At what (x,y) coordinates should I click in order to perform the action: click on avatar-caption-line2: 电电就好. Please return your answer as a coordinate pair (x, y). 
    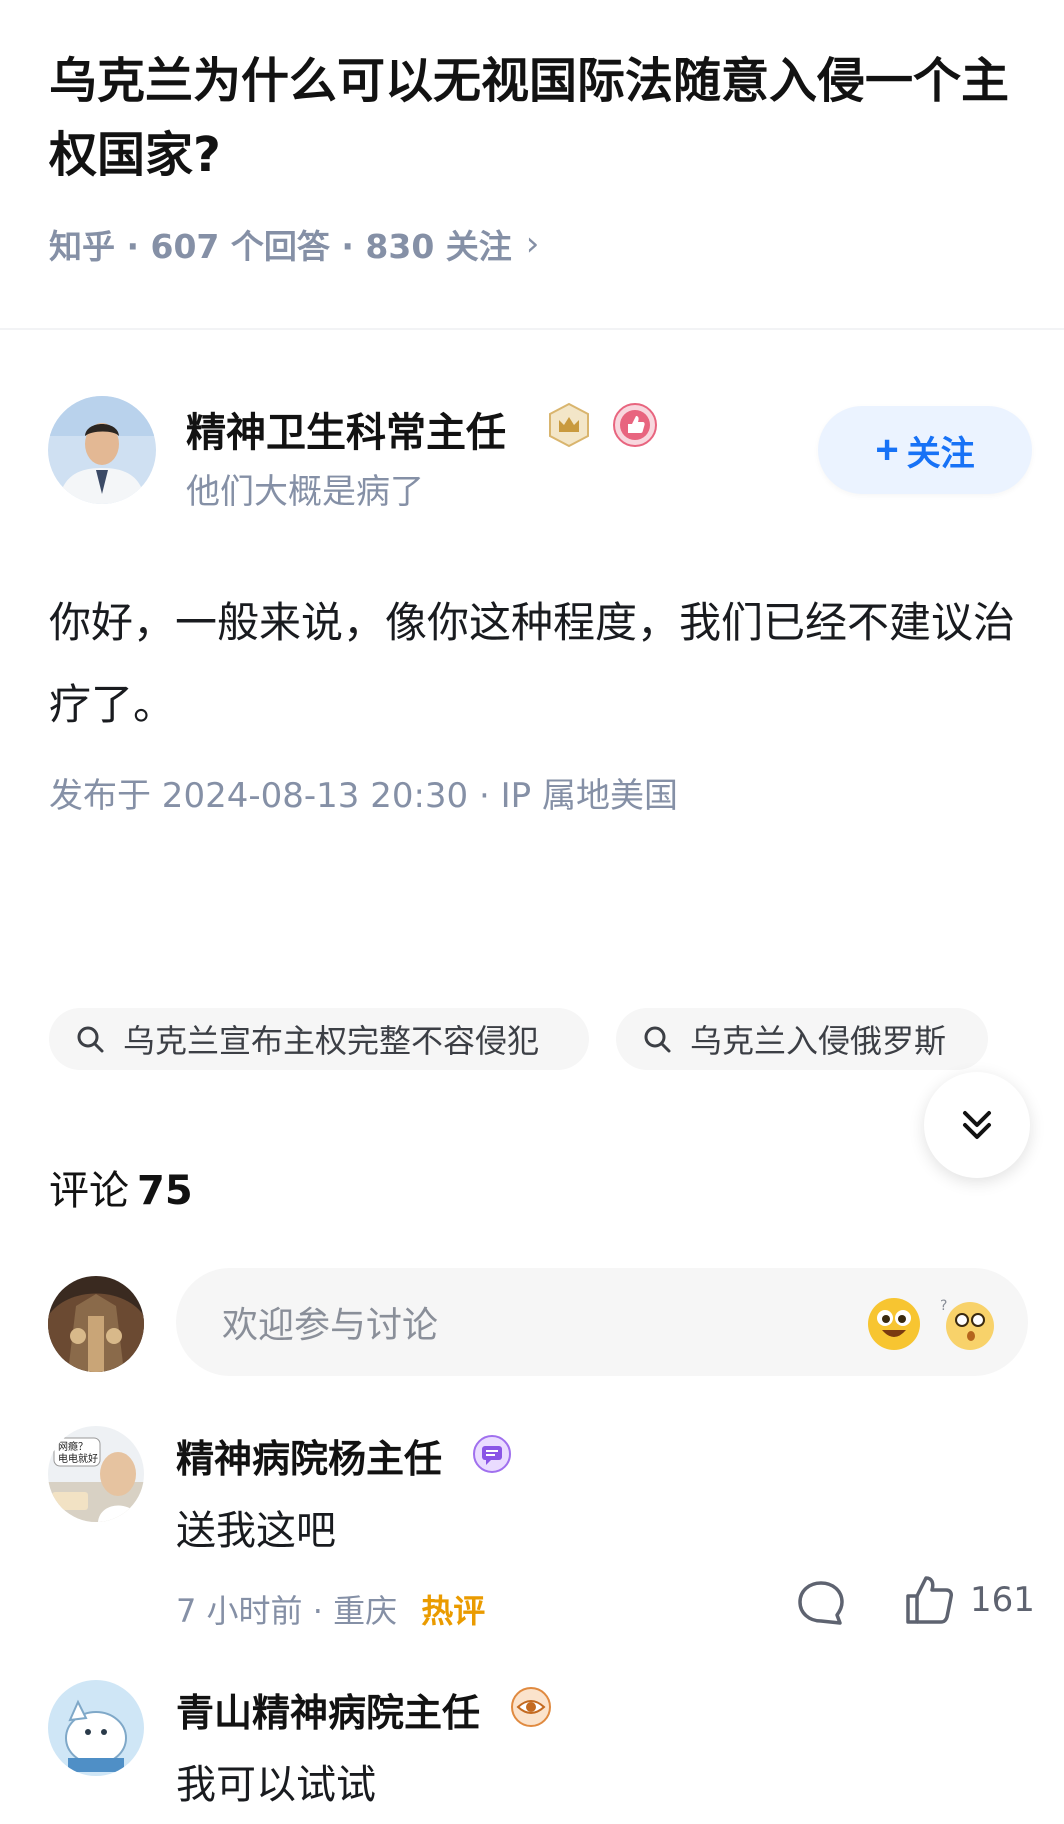
    Looking at the image, I should click on (78, 1458).